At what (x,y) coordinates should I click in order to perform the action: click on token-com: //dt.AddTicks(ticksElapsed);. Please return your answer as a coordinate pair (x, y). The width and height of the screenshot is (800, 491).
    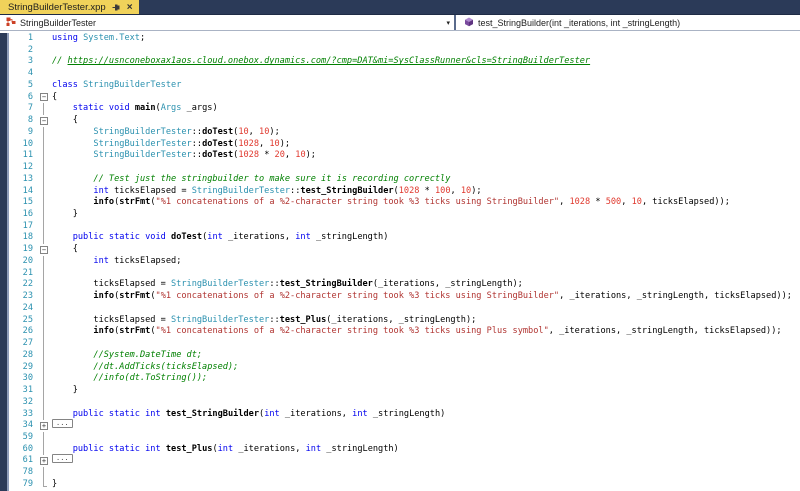
    Looking at the image, I should click on (166, 366).